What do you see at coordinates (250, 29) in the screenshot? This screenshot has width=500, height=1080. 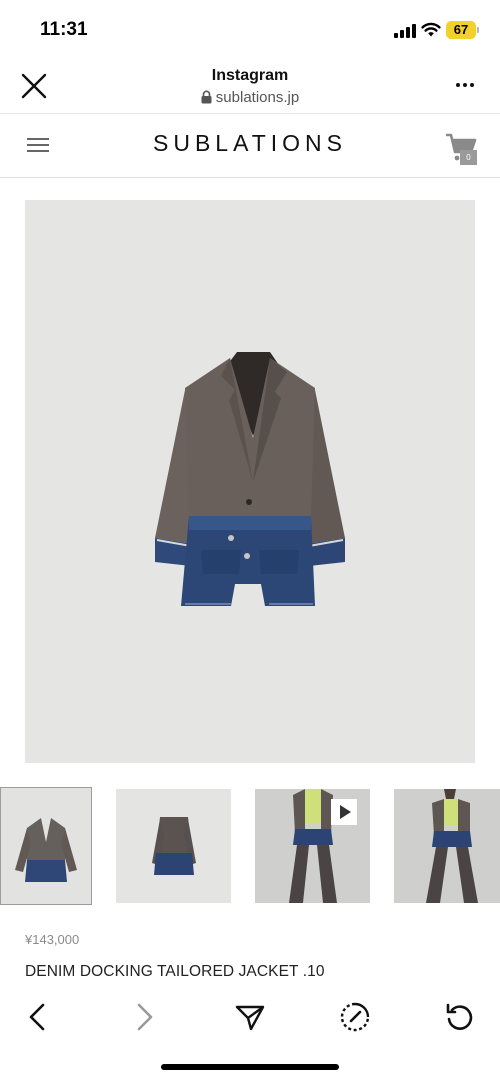 I see `status-bar: 11:31 67` at bounding box center [250, 29].